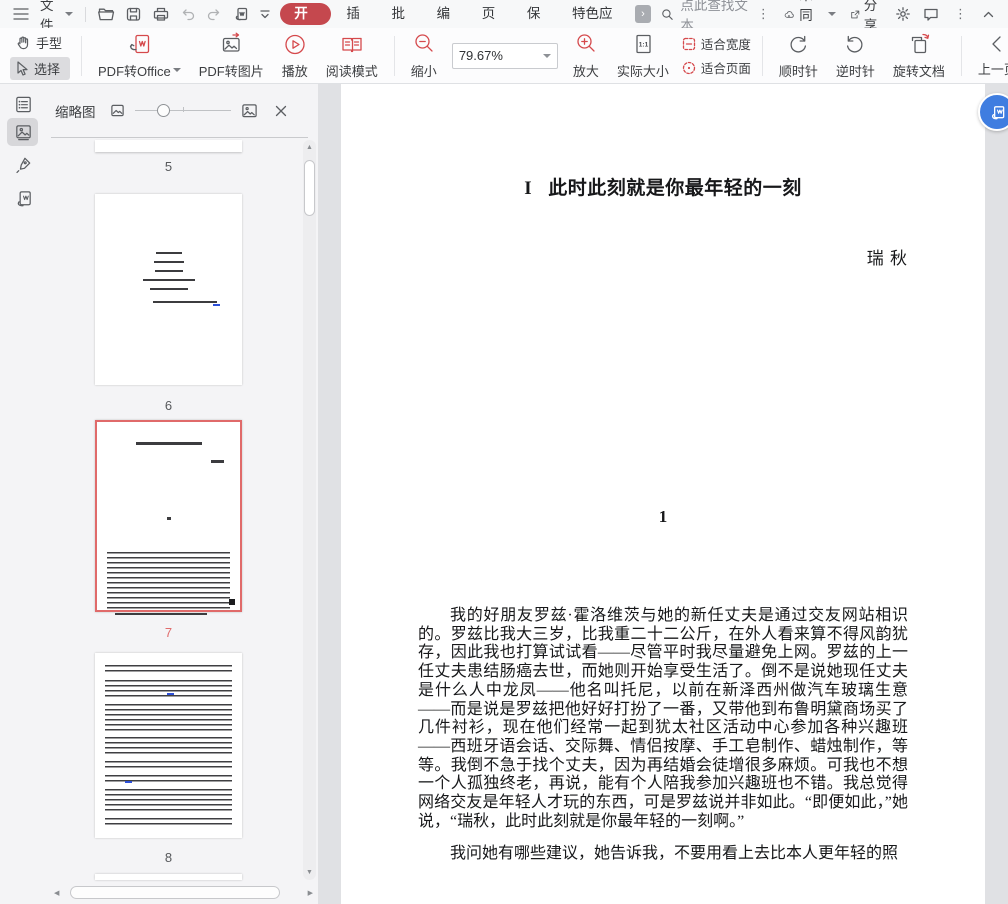 The width and height of the screenshot is (1008, 904). I want to click on menu-bar: 文件 开始 插入 批注 编辑 页面 保护 特色应用 ›, so click(504, 21).